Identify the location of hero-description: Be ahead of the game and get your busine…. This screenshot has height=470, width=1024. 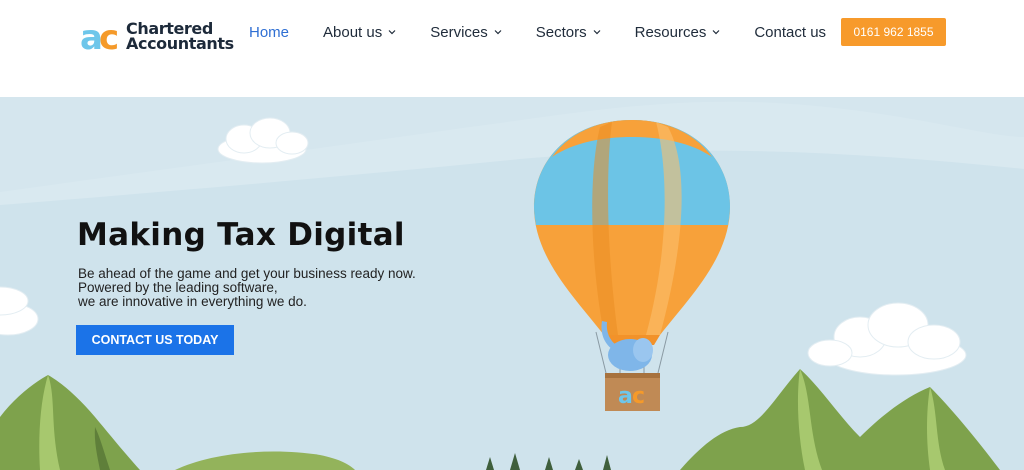
(247, 288).